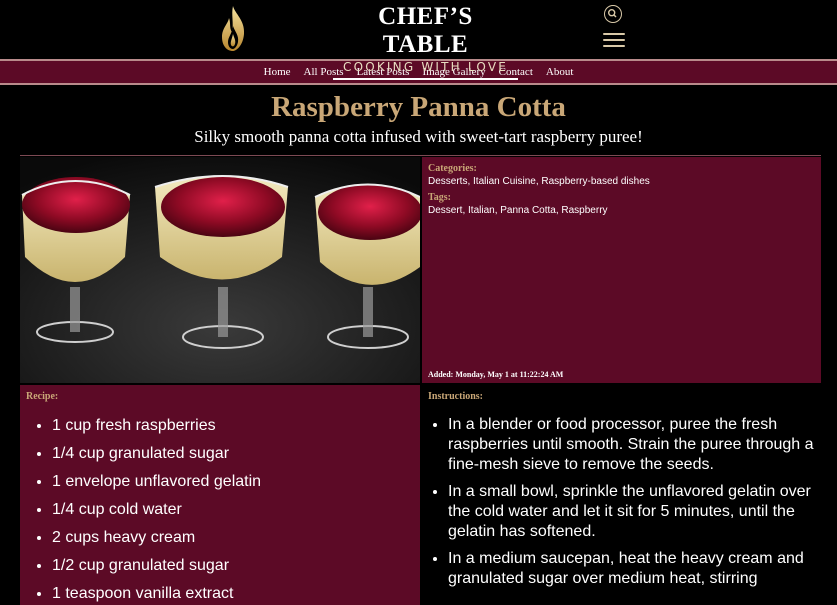  What do you see at coordinates (452, 168) in the screenshot?
I see `categories-label: Categories:` at bounding box center [452, 168].